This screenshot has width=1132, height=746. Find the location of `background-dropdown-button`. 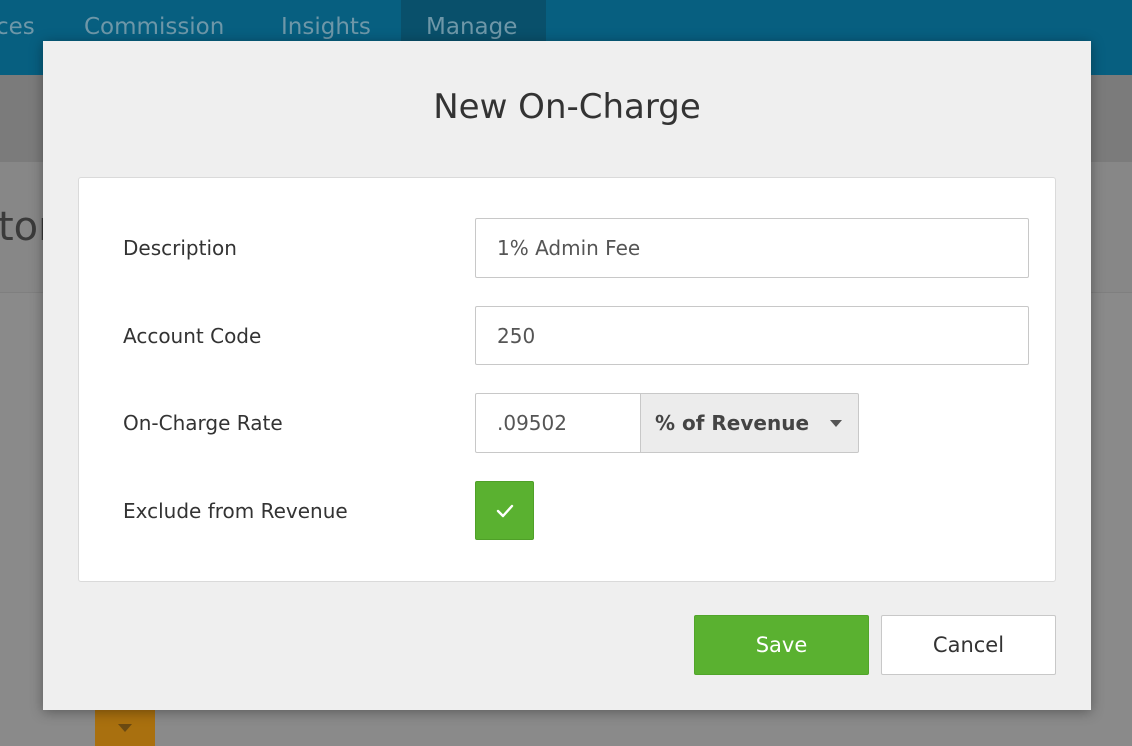

background-dropdown-button is located at coordinates (125, 727).